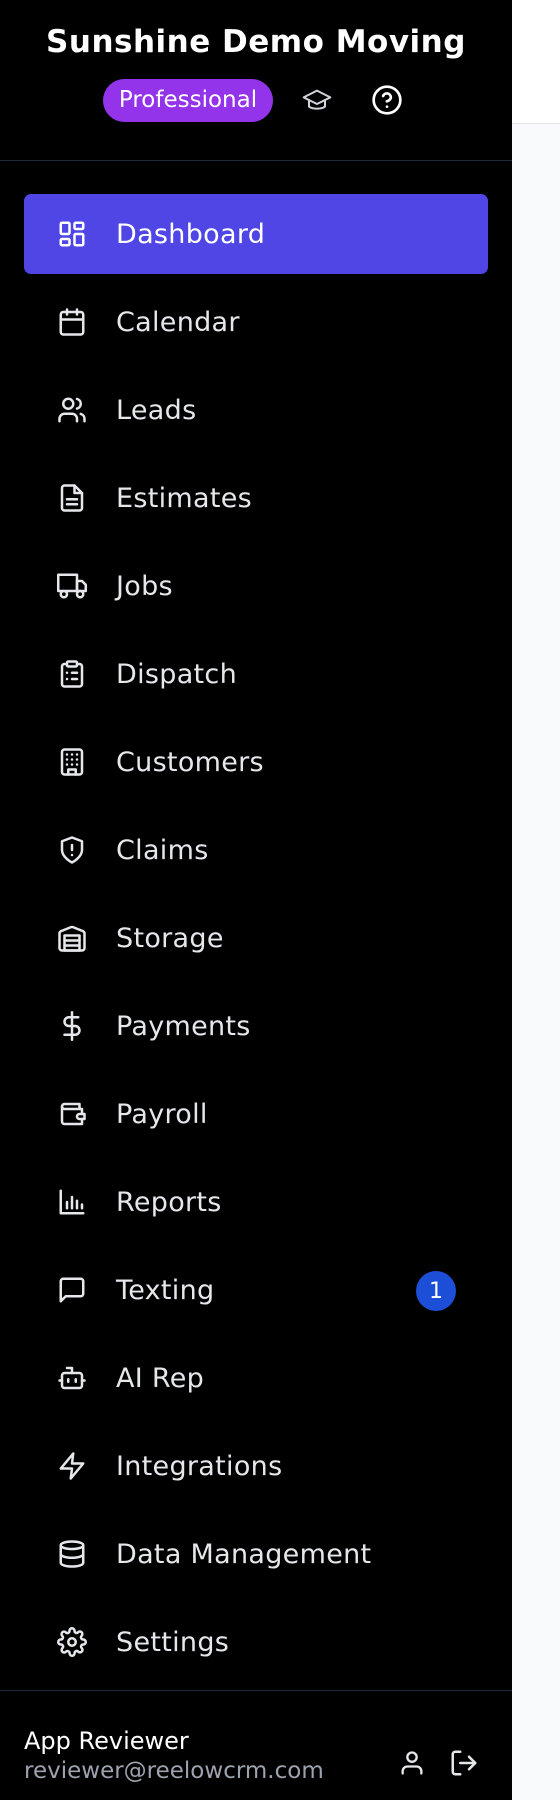 The width and height of the screenshot is (560, 1800). Describe the element at coordinates (184, 498) in the screenshot. I see `sidebar-item-label: Estimates` at that location.